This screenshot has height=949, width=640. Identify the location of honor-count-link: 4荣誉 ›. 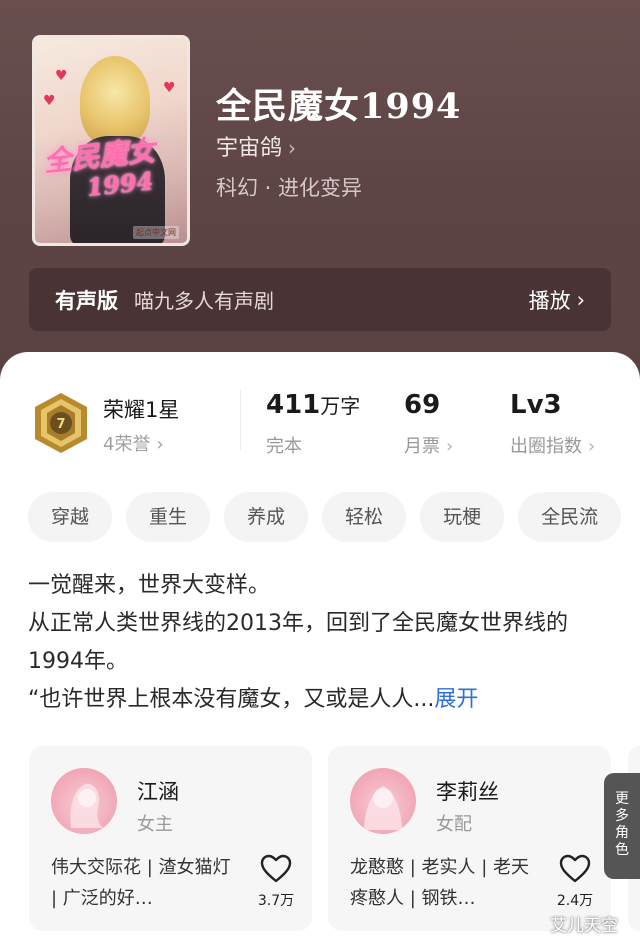
(133, 443).